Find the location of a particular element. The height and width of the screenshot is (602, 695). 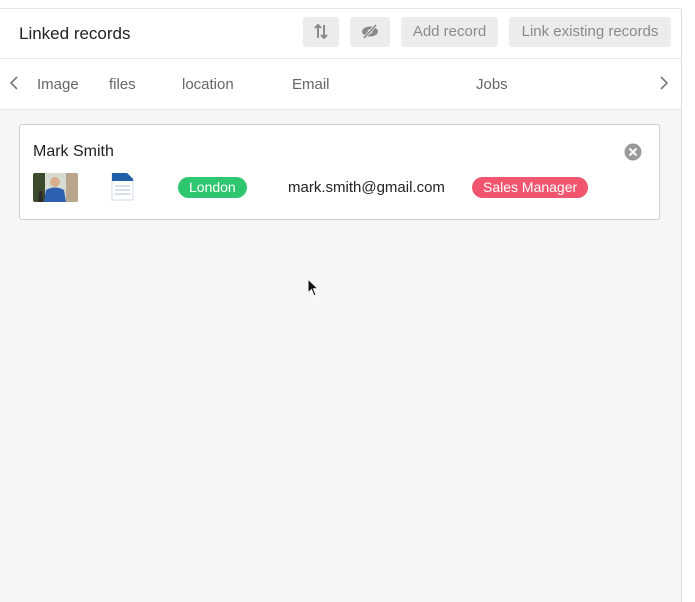

hide-fields-button is located at coordinates (370, 32).